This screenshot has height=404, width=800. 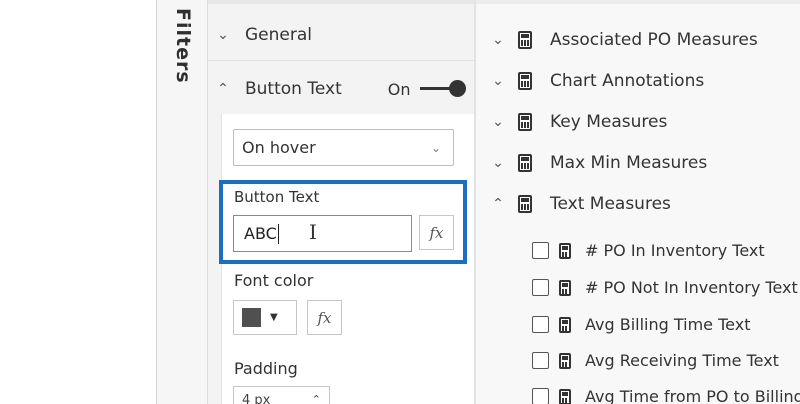 What do you see at coordinates (341, 2) in the screenshot?
I see `format-pane-top-border` at bounding box center [341, 2].